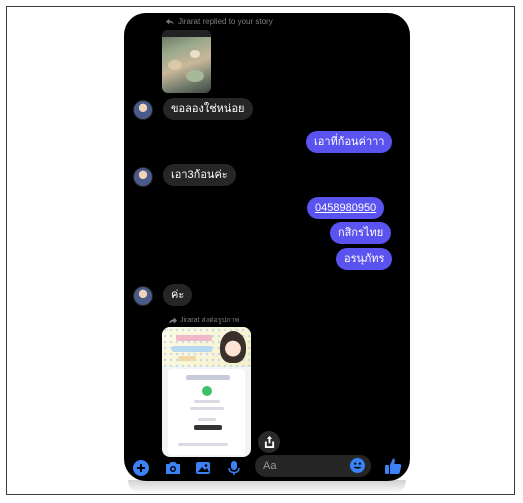 Image resolution: width=523 pixels, height=503 pixels. What do you see at coordinates (203, 468) in the screenshot?
I see `image-icon` at bounding box center [203, 468].